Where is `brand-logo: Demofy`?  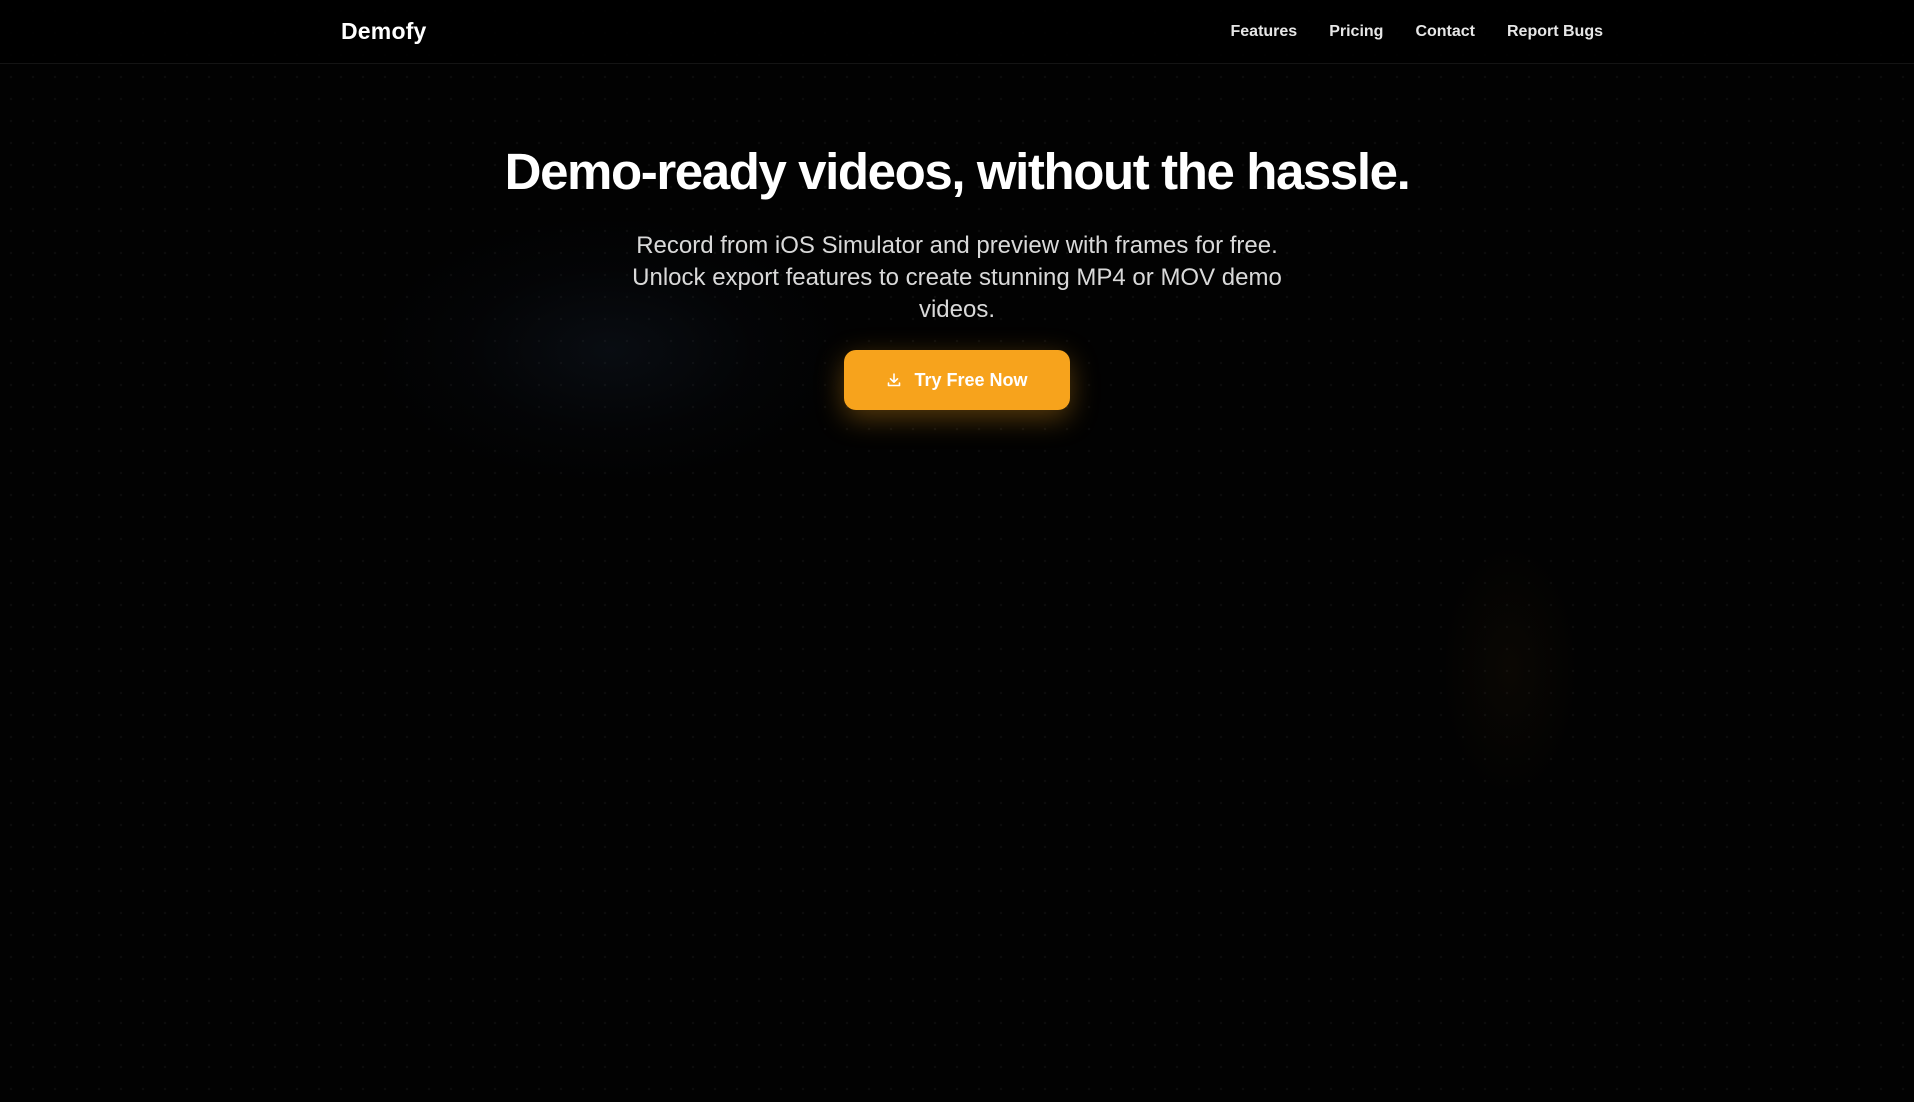
brand-logo: Demofy is located at coordinates (384, 31).